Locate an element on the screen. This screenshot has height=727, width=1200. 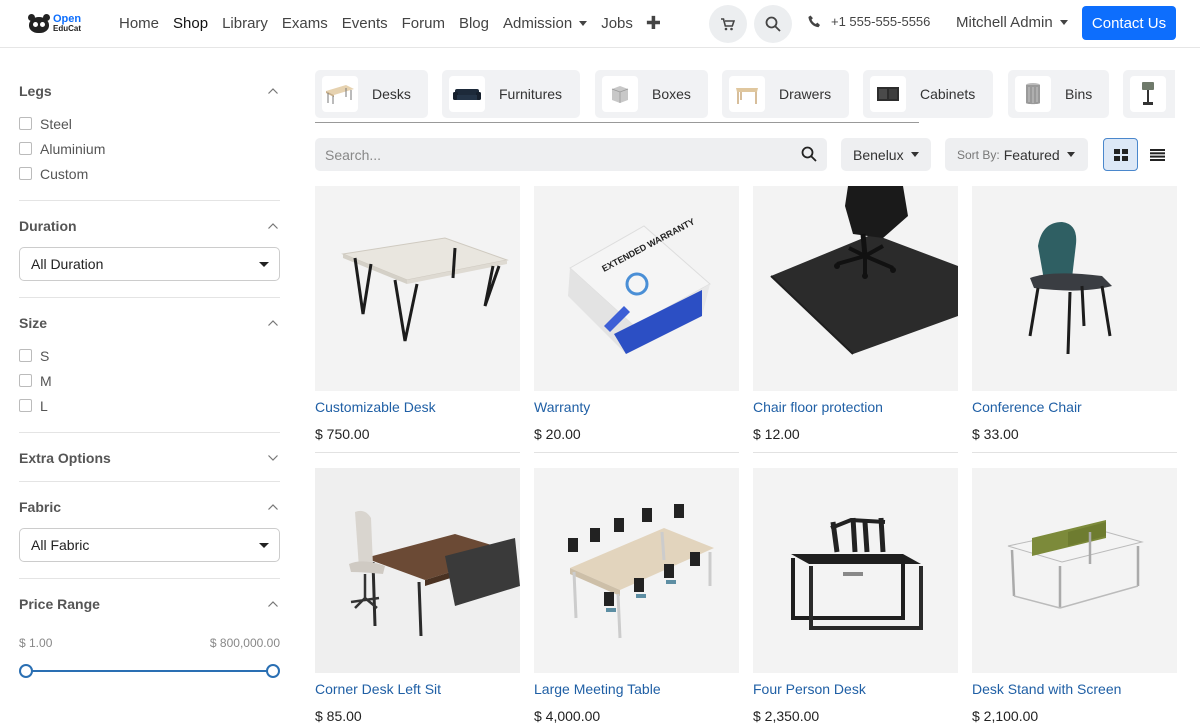
price-slider-track is located at coordinates (149, 671).